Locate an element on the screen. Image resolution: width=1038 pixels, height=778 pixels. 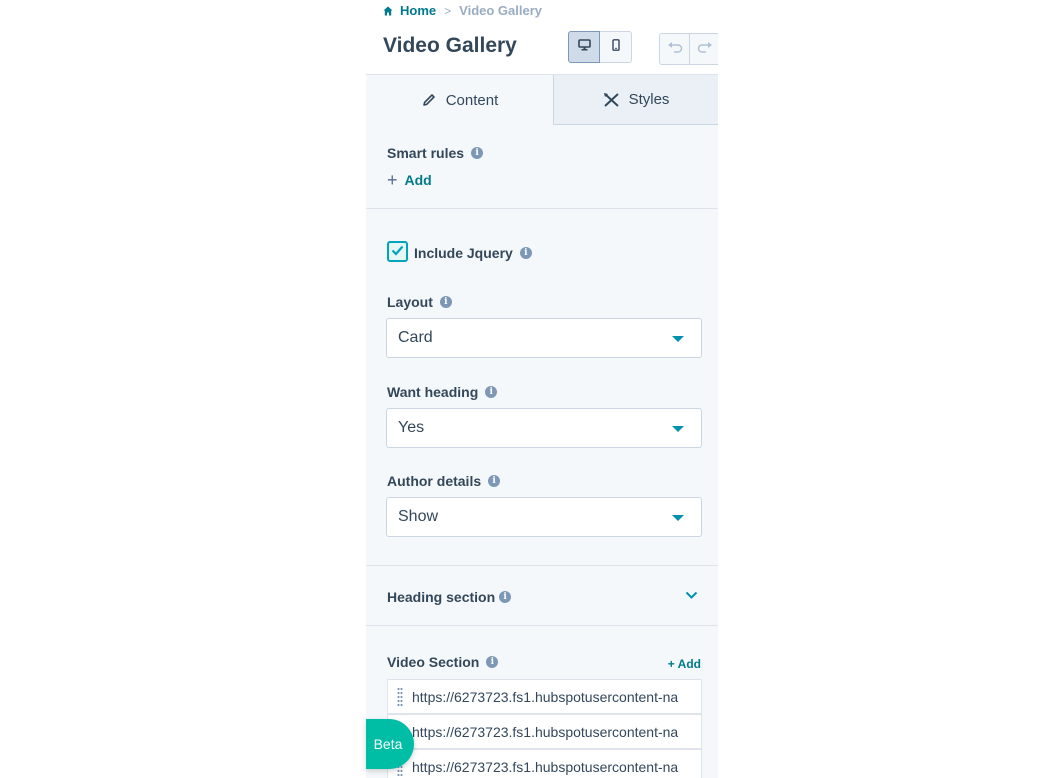
smart-rules-add-button: + Add is located at coordinates (409, 180).